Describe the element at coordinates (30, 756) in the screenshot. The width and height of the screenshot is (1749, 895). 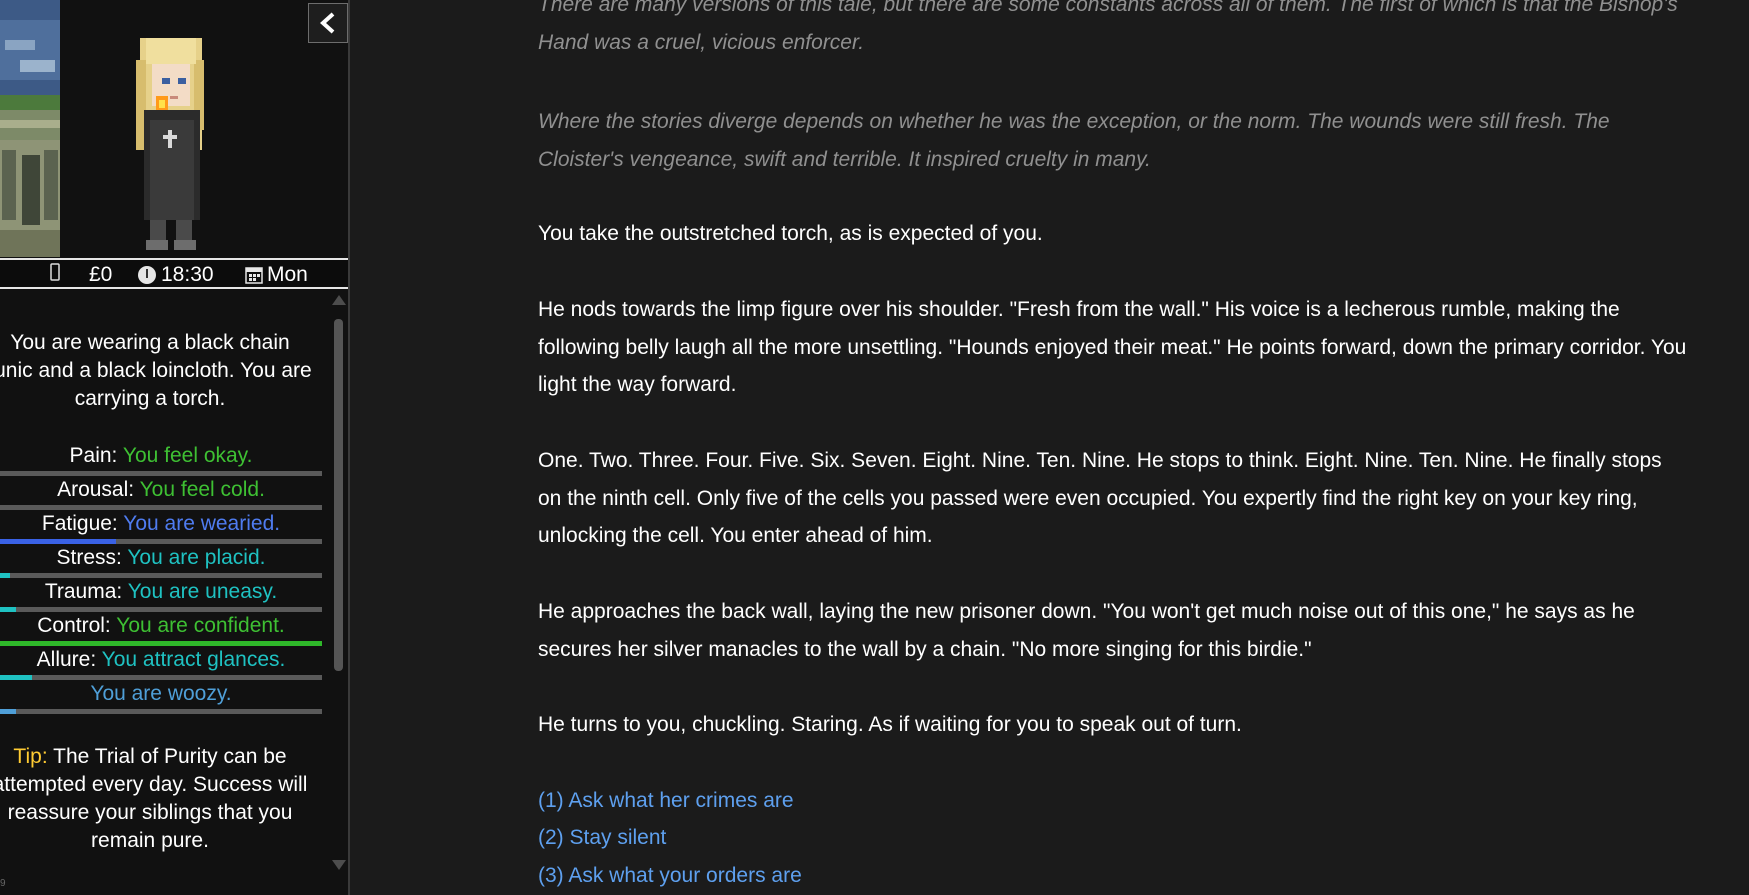
I see `tip-label: Tip:` at that location.